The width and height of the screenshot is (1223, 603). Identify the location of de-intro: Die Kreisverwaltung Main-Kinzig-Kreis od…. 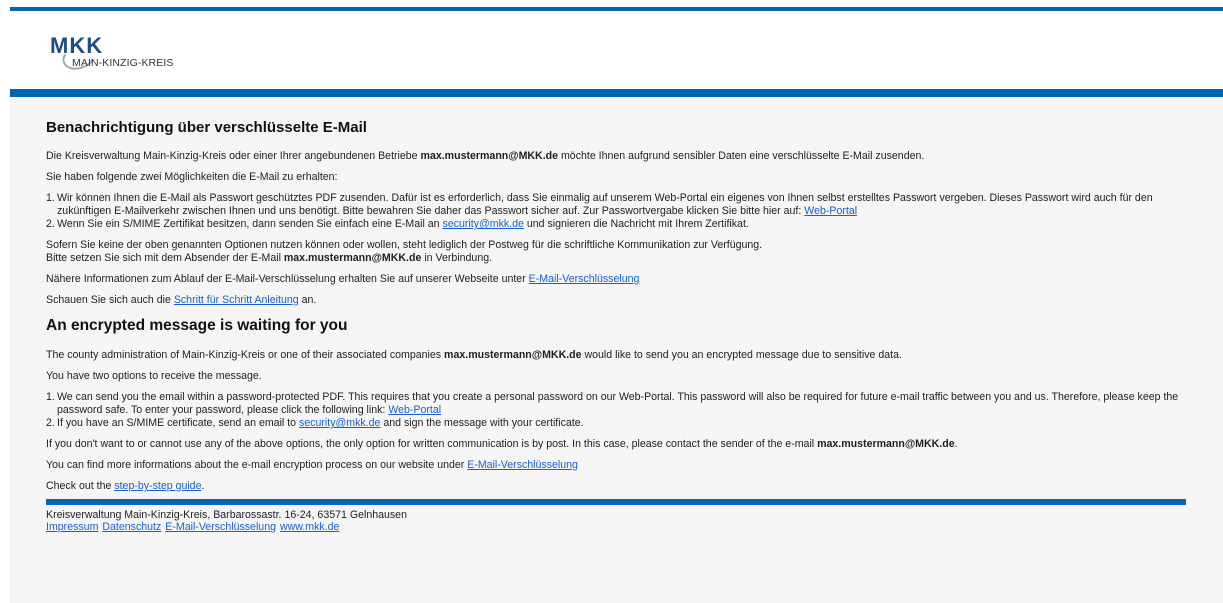
(485, 156).